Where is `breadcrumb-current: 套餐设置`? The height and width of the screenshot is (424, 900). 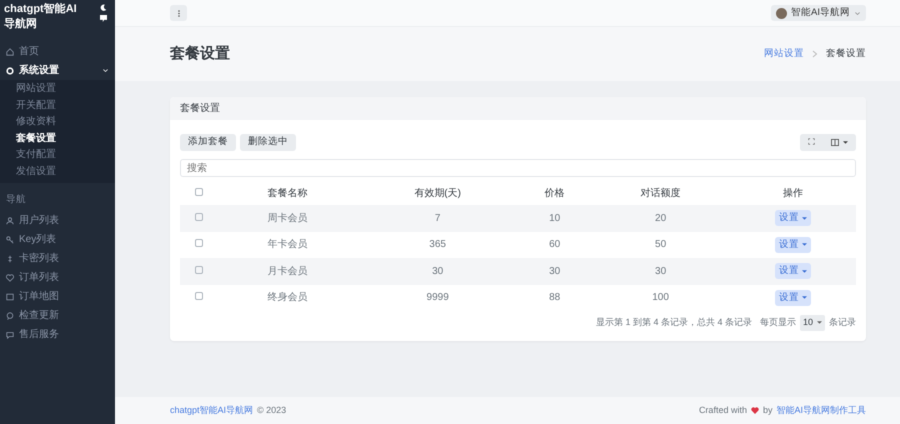
breadcrumb-current: 套餐设置 is located at coordinates (846, 53).